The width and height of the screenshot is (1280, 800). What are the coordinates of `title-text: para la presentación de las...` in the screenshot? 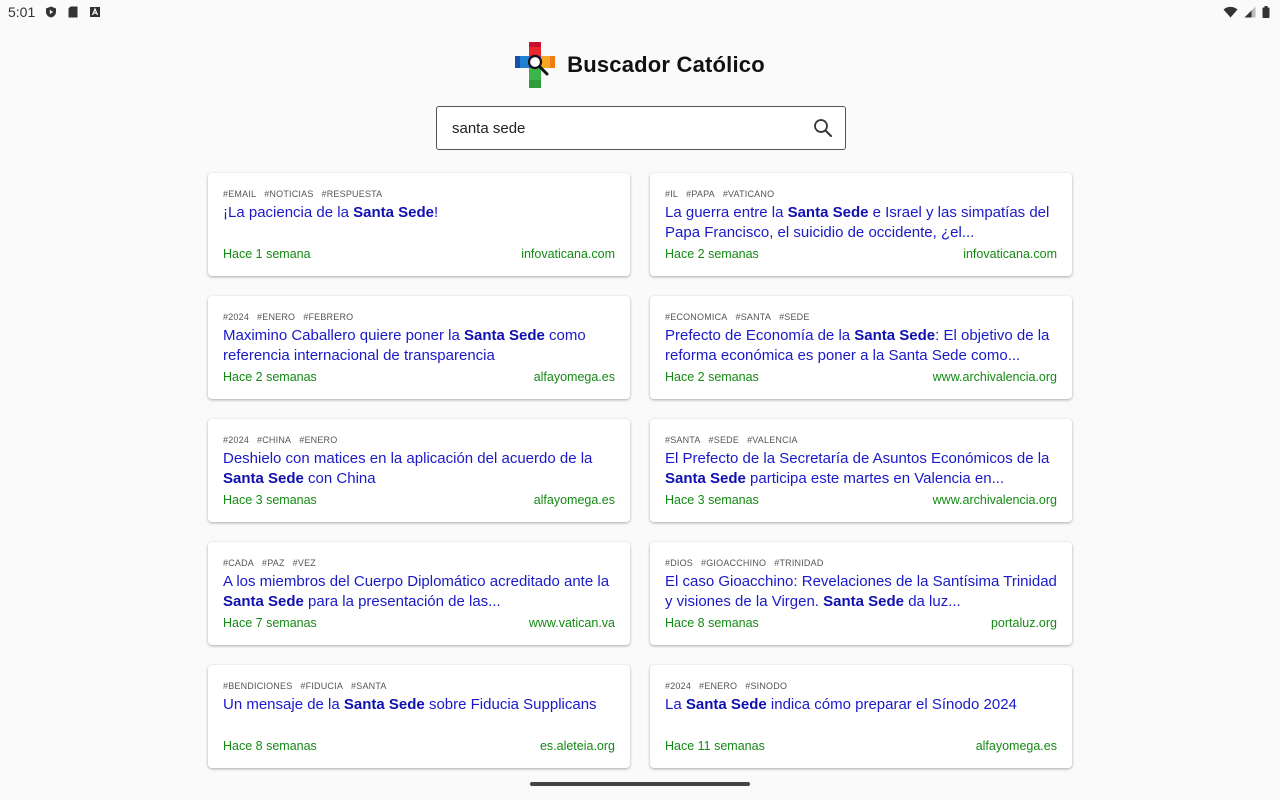 It's located at (402, 601).